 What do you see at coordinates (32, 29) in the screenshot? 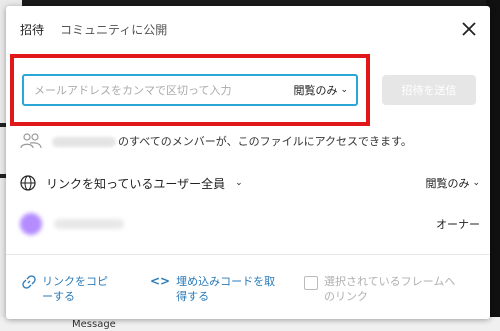
I see `tab-invite: 招待` at bounding box center [32, 29].